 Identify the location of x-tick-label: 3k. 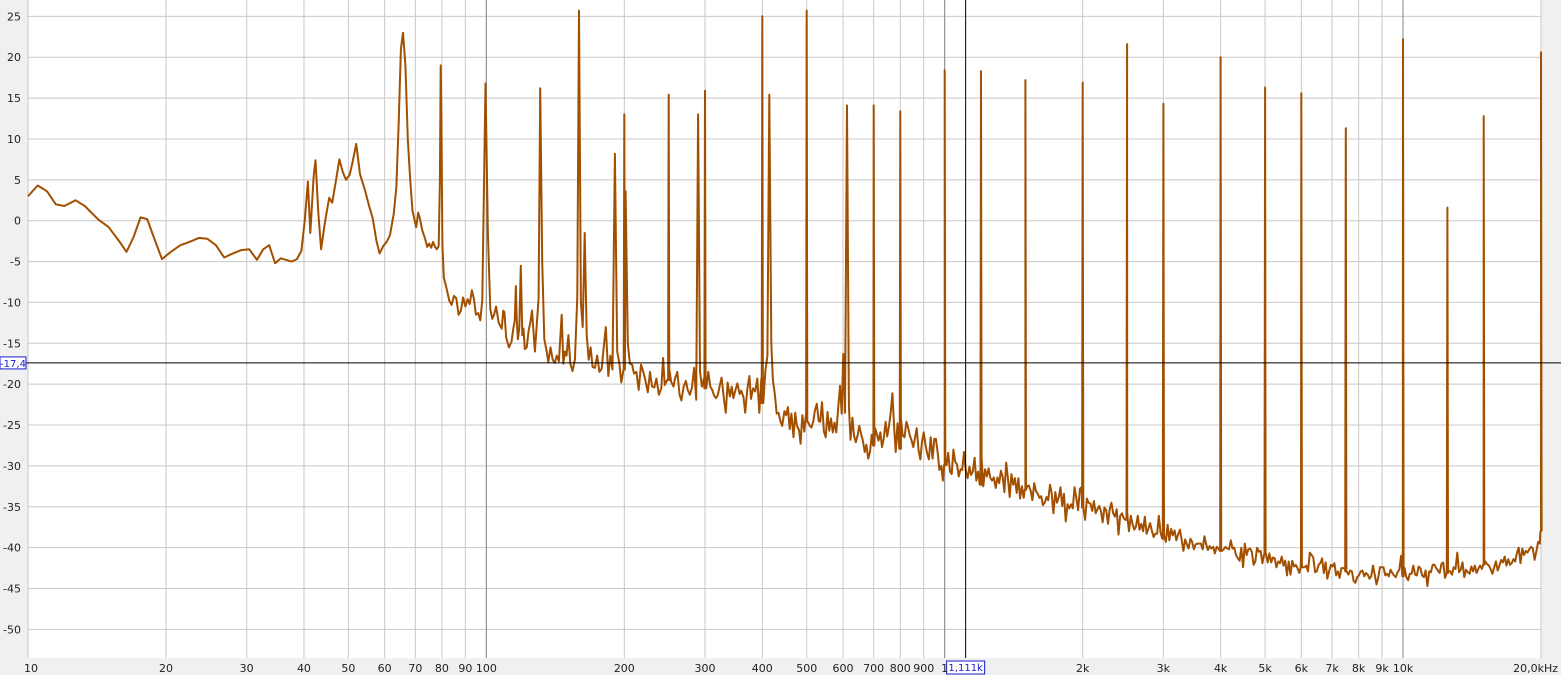
(1164, 668).